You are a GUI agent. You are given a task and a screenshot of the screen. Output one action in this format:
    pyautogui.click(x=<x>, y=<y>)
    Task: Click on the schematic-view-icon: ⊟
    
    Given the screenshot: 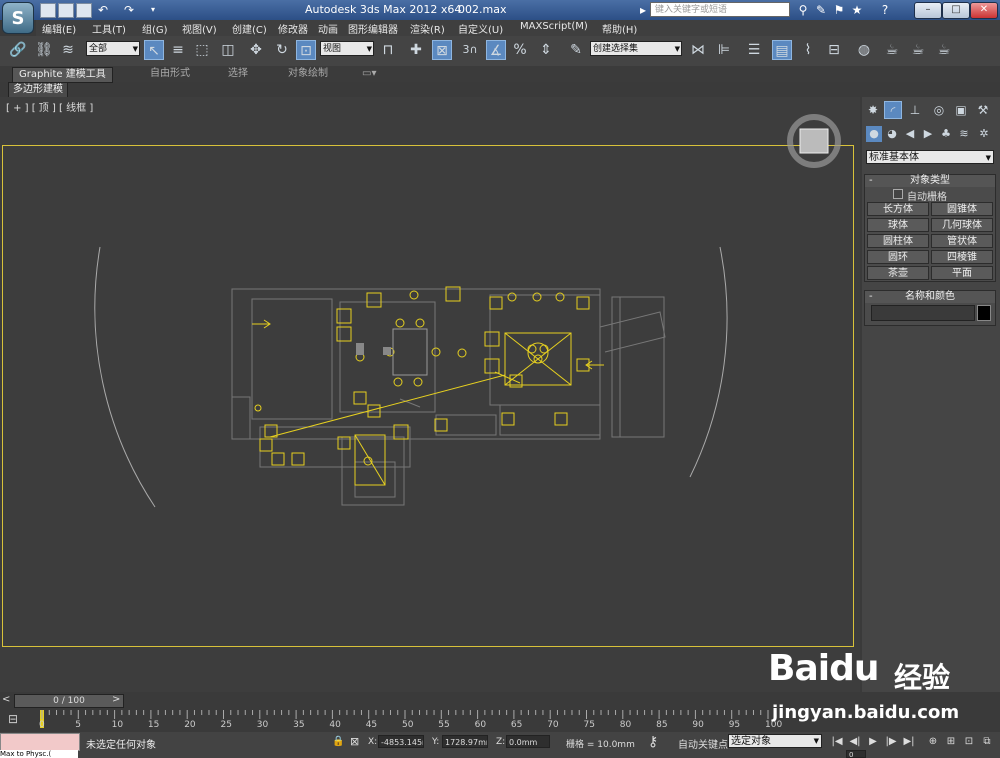 What is the action you would take?
    pyautogui.click(x=834, y=50)
    